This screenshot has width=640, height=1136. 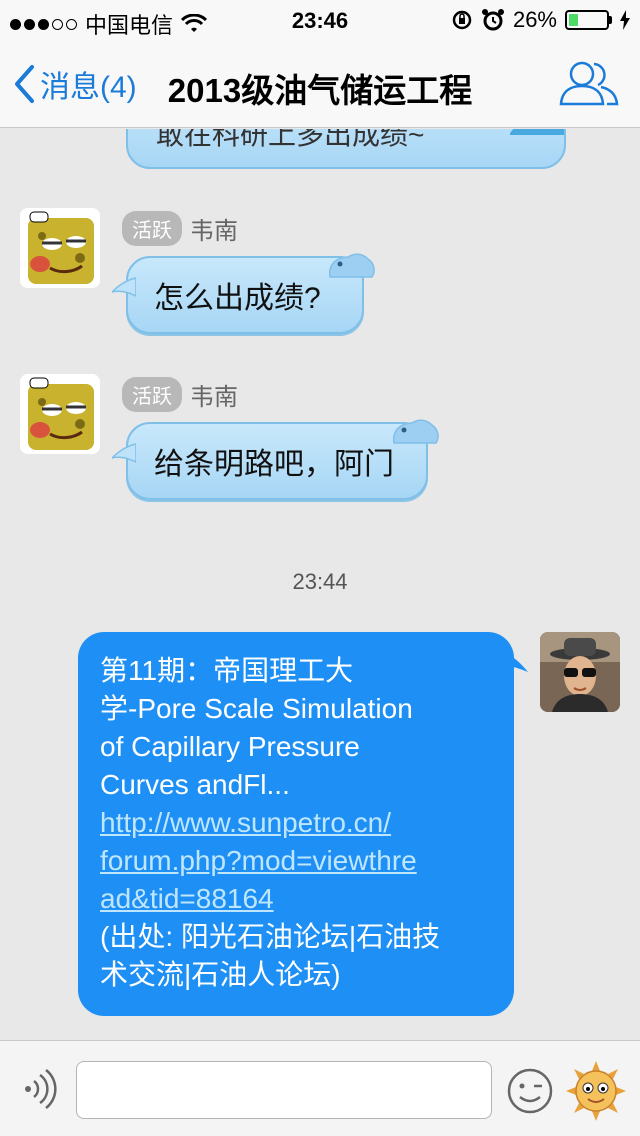 I want to click on back-label: 消息(4), so click(x=88, y=87).